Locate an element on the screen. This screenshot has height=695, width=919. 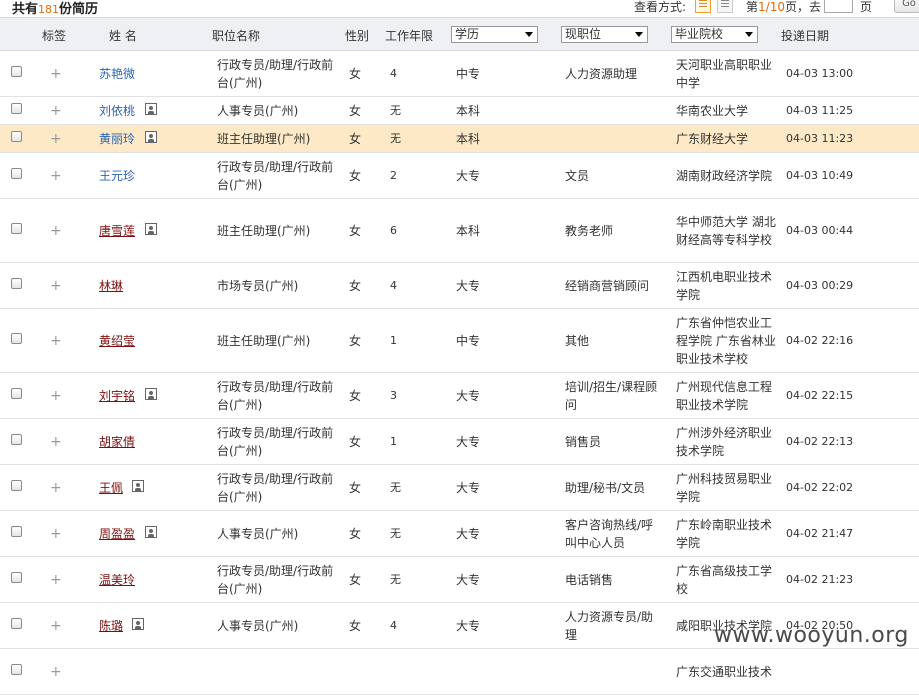
current-job: 销售员 is located at coordinates (583, 441).